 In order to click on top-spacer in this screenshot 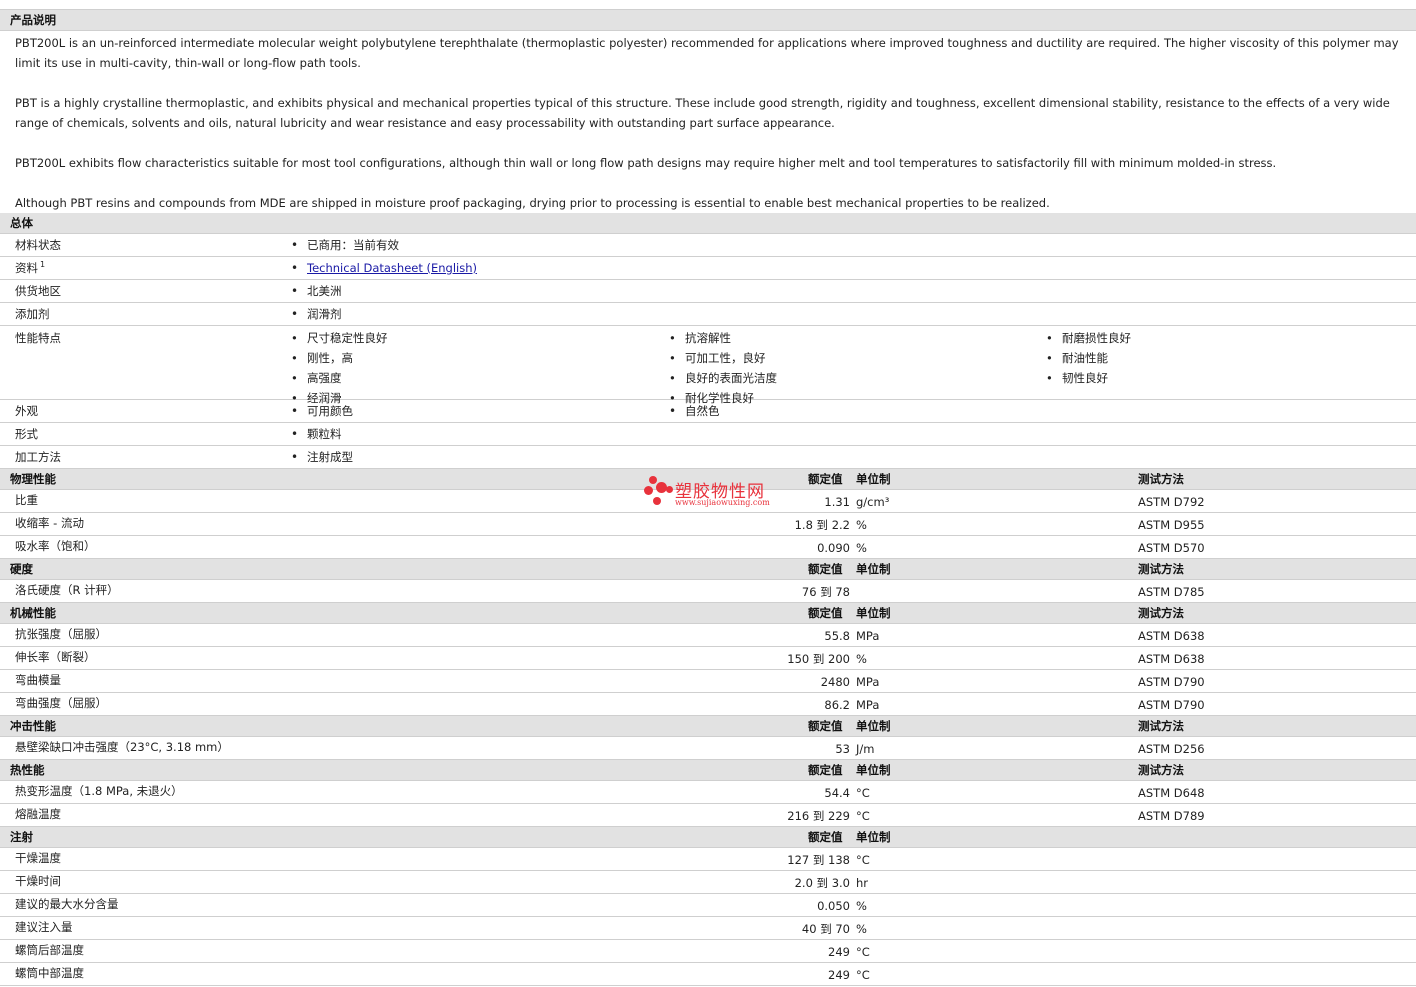, I will do `click(708, 5)`.